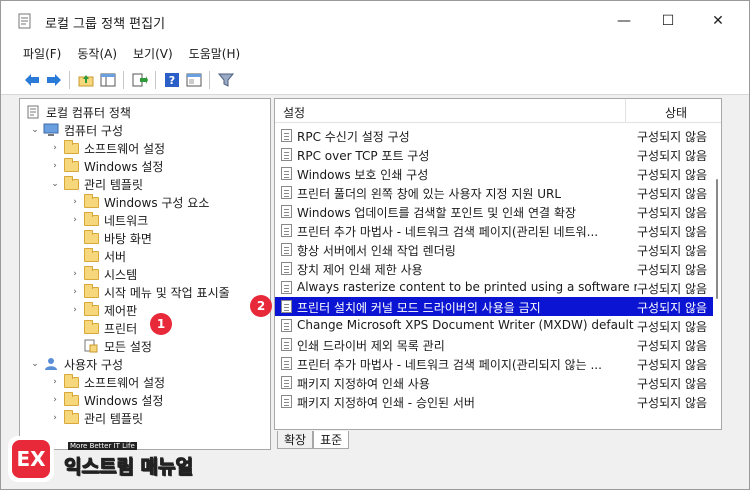 This screenshot has width=750, height=490. I want to click on list-row: 프린터 풀더의 왼쪽 창에 있는 사용자 지정 지원 URL 구성되지 않음, so click(494, 192).